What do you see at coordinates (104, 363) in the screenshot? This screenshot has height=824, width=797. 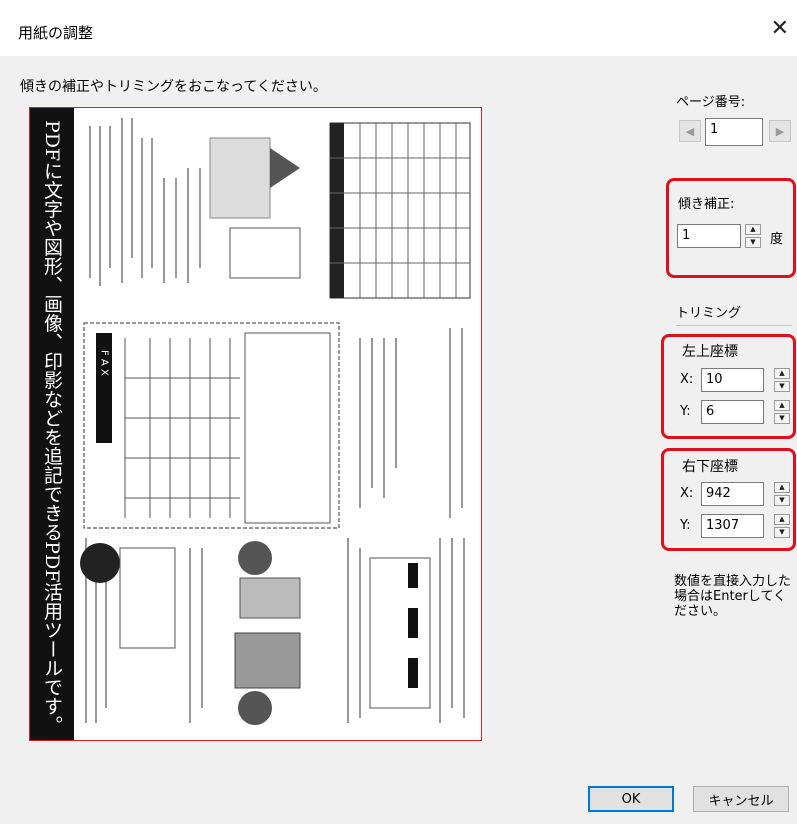 I see `preview-fax-header: F A X` at bounding box center [104, 363].